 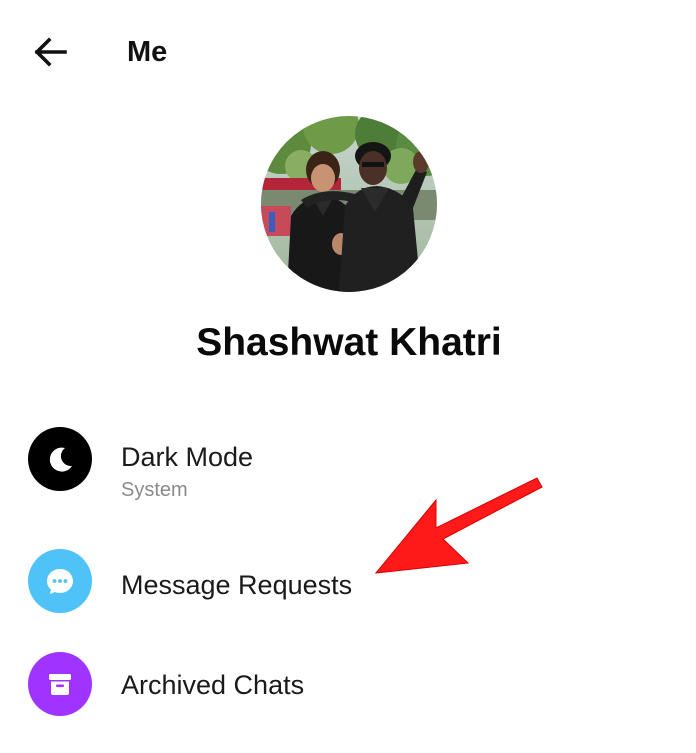 I want to click on chat-bubble-icon, so click(x=60, y=581).